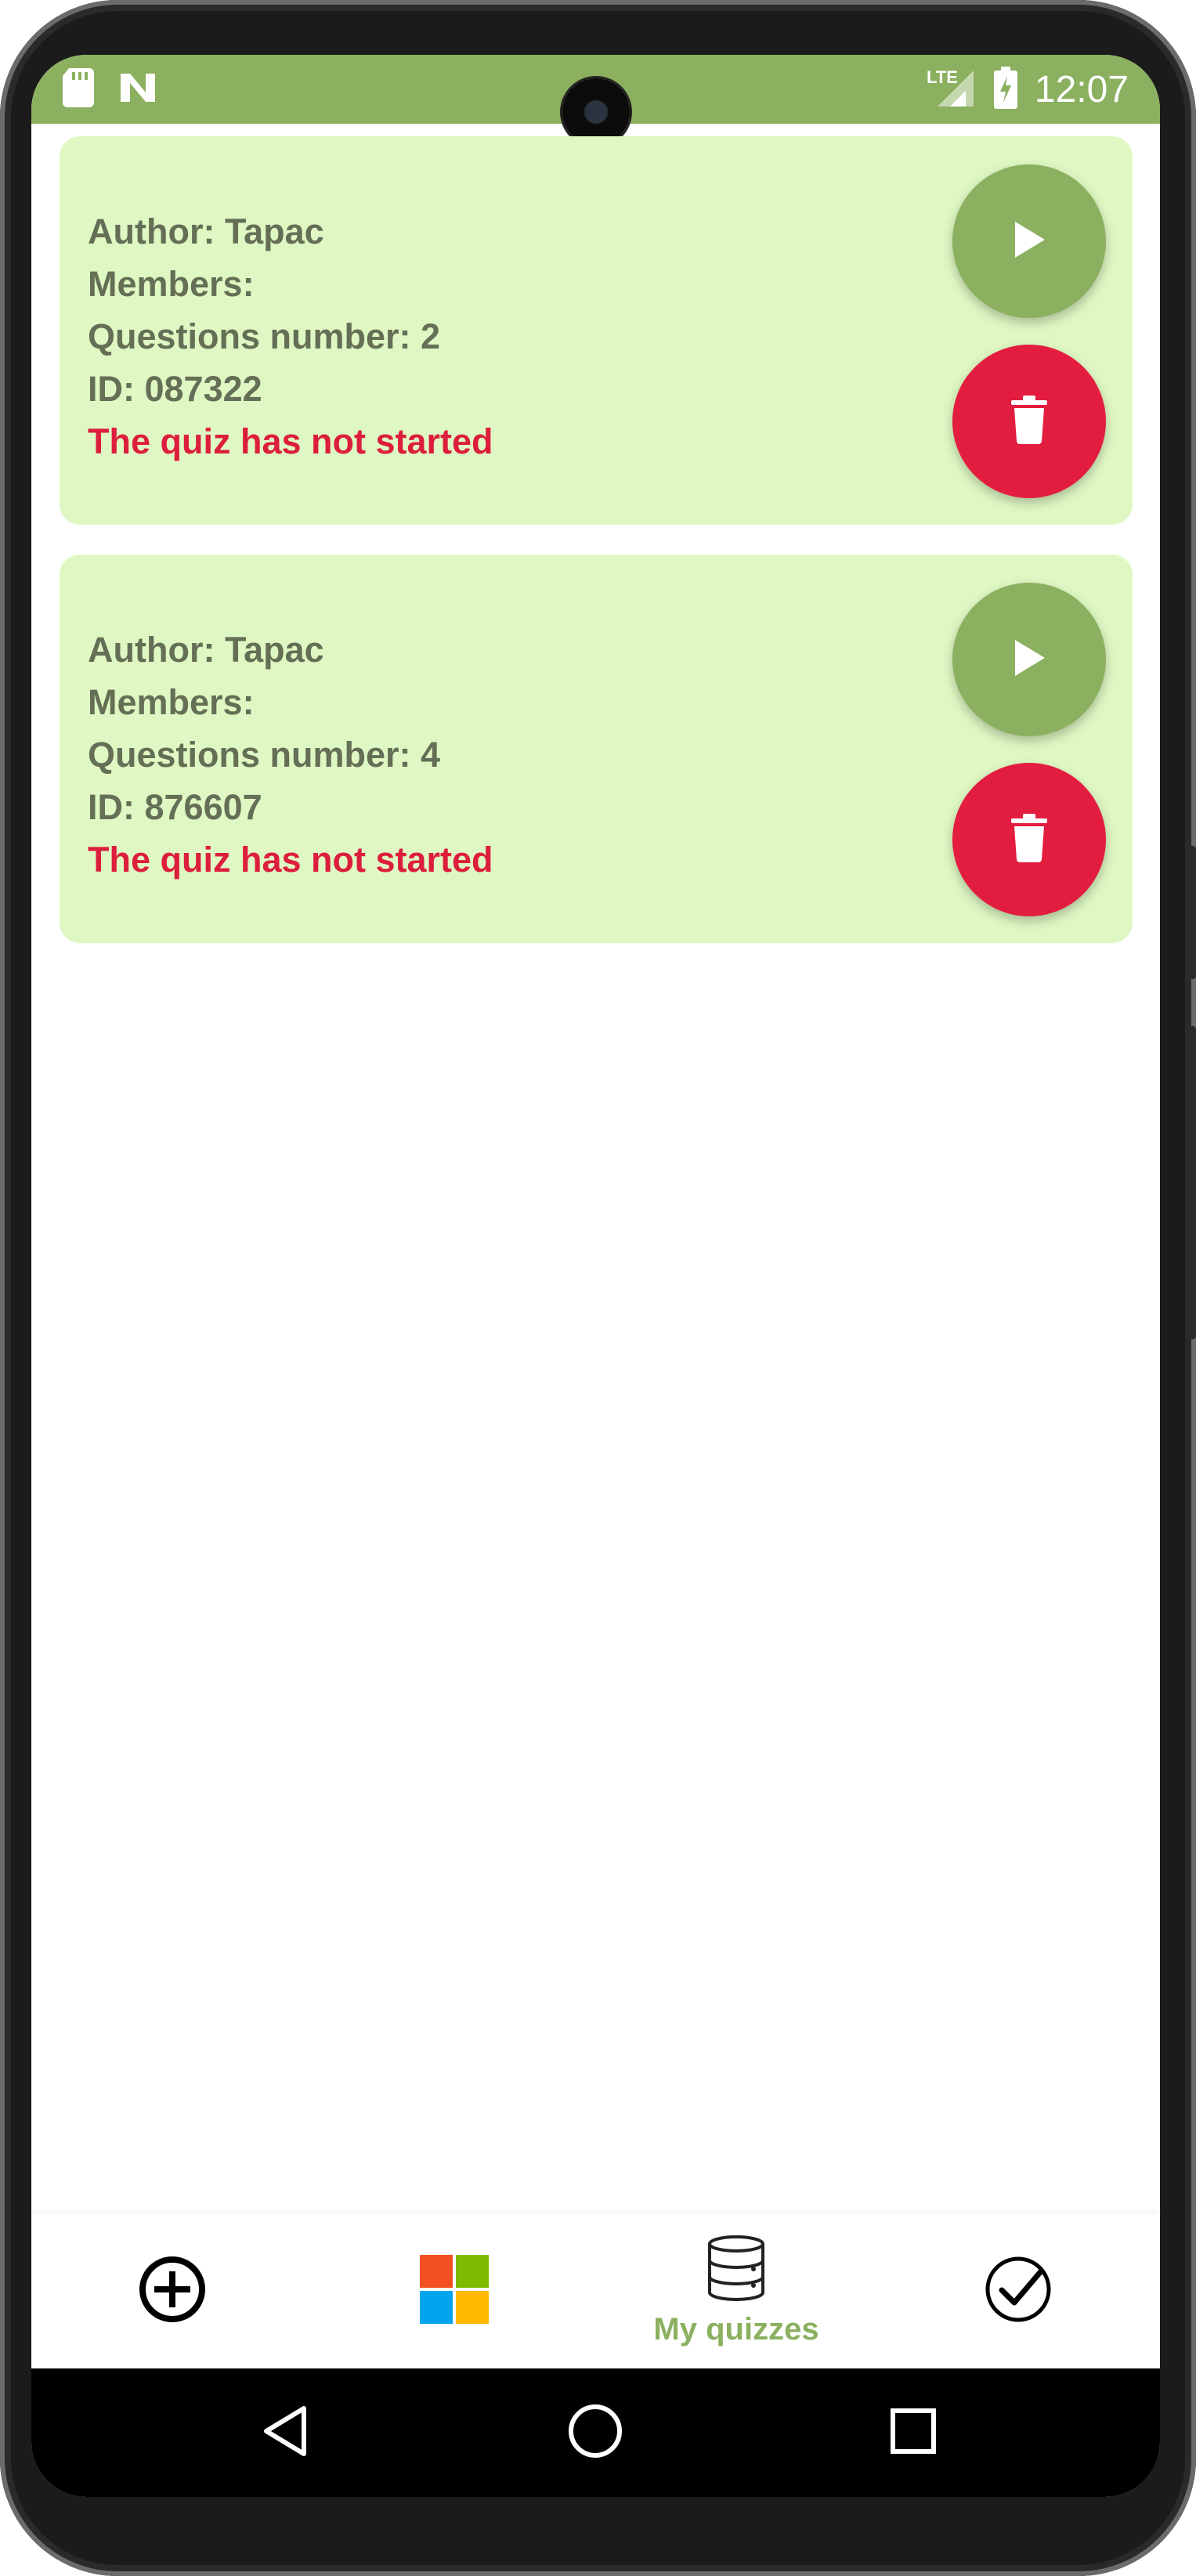 The width and height of the screenshot is (1196, 2576). I want to click on power-button, so click(1192, 912).